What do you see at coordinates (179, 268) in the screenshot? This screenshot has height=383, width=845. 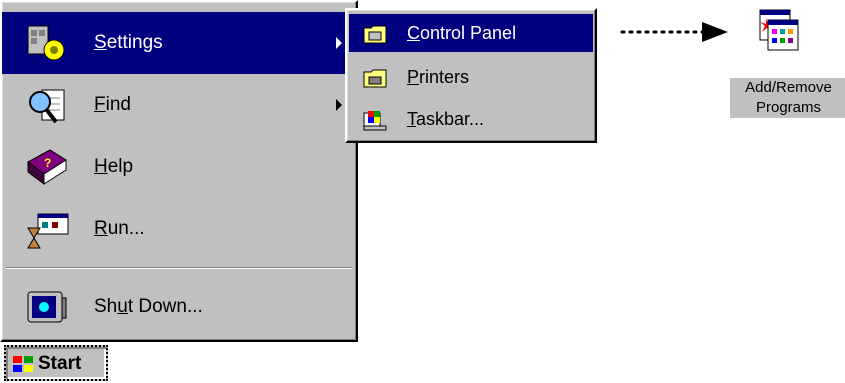 I see `menu-divider` at bounding box center [179, 268].